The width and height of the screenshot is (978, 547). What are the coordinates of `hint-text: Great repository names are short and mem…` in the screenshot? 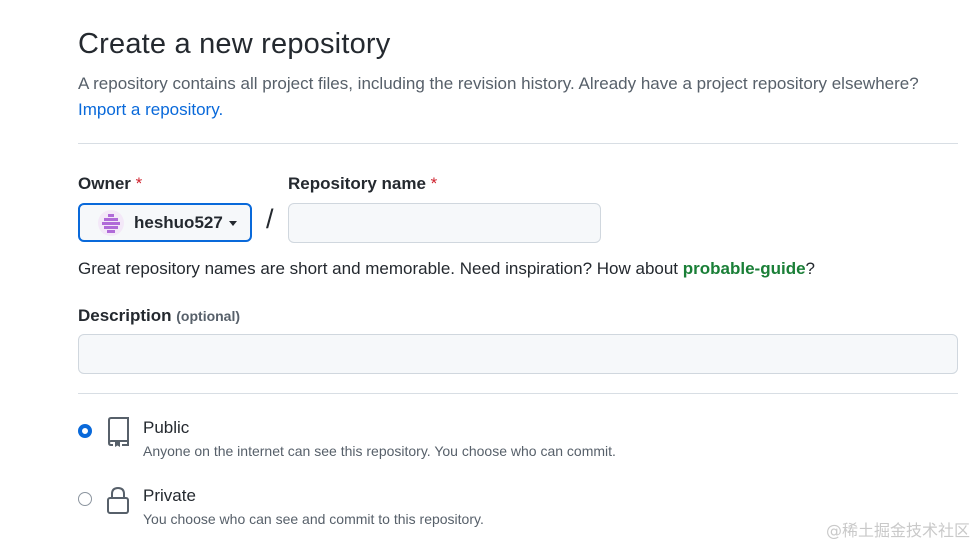 It's located at (380, 268).